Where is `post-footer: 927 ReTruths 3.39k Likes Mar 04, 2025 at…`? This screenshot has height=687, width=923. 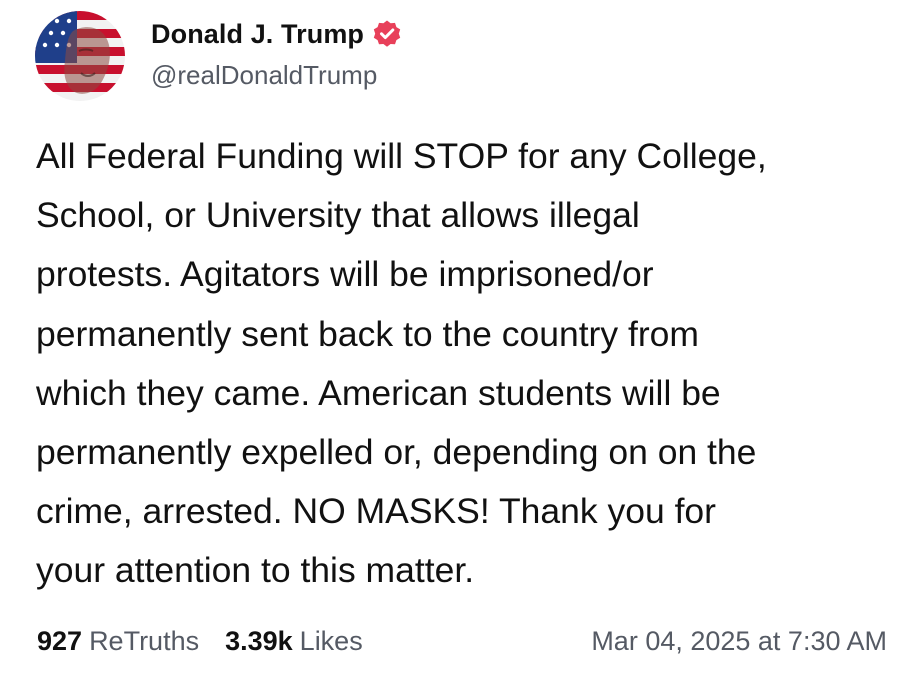
post-footer: 927 ReTruths 3.39k Likes Mar 04, 2025 at… is located at coordinates (462, 641).